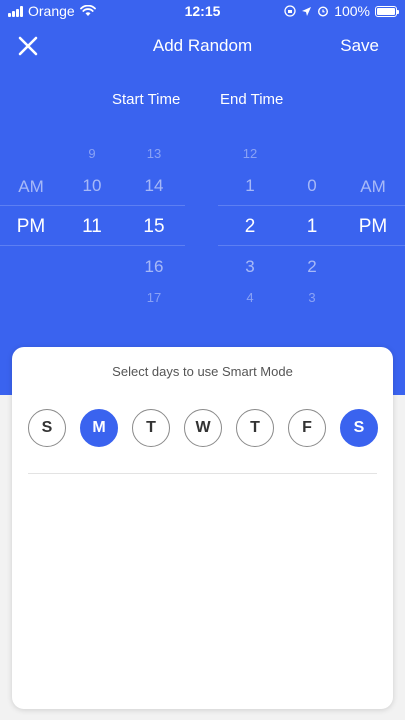  What do you see at coordinates (47, 428) in the screenshot?
I see `day-toggle-sunday: S` at bounding box center [47, 428].